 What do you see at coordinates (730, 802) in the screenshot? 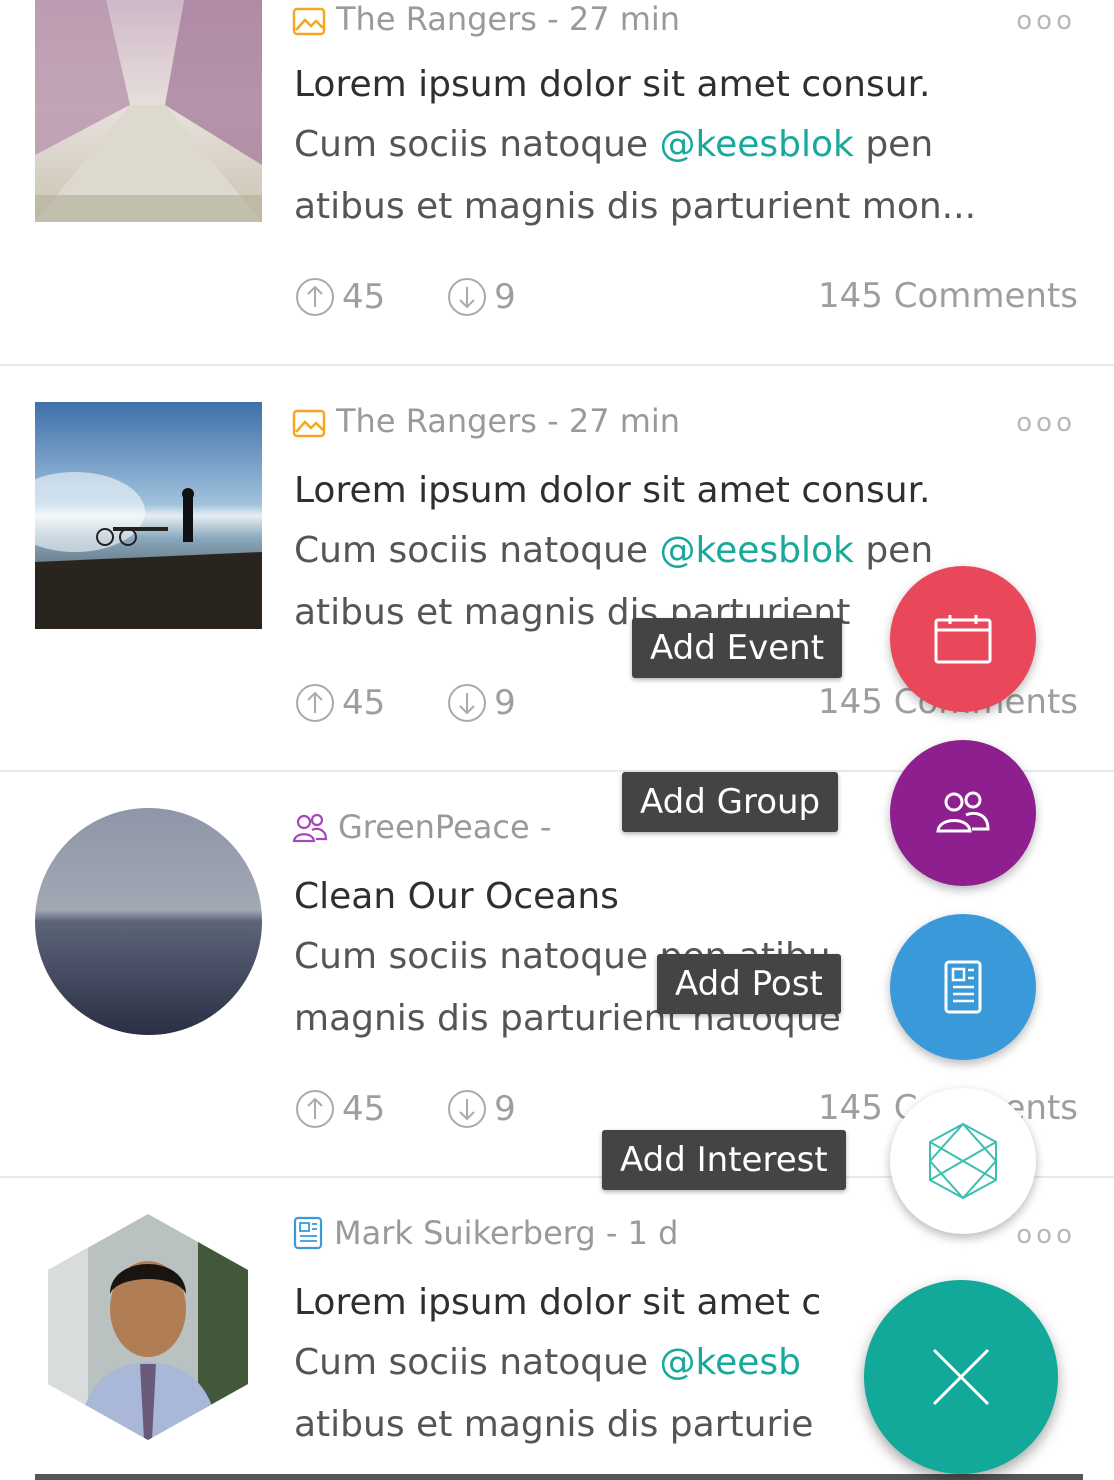
I see `add-group-tooltip: Add Group` at bounding box center [730, 802].